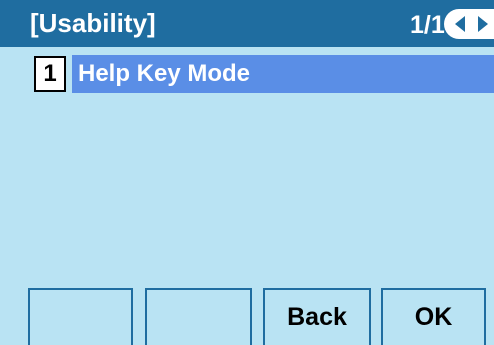 This screenshot has height=345, width=494. I want to click on menu-item-highlight: Help Key Mode, so click(283, 74).